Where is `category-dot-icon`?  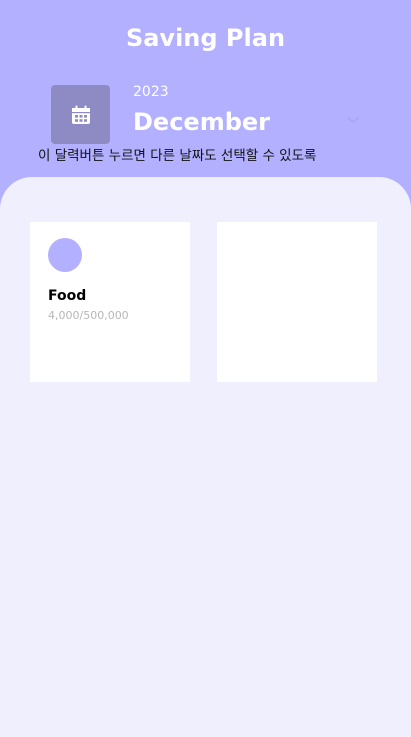 category-dot-icon is located at coordinates (65, 255).